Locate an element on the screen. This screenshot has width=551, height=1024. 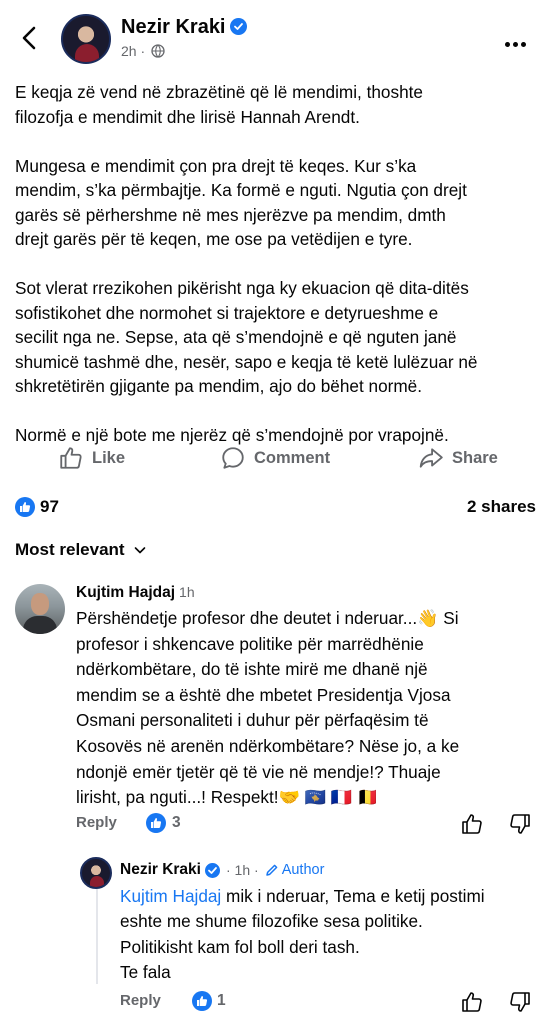
comment-button: Comment is located at coordinates (275, 458).